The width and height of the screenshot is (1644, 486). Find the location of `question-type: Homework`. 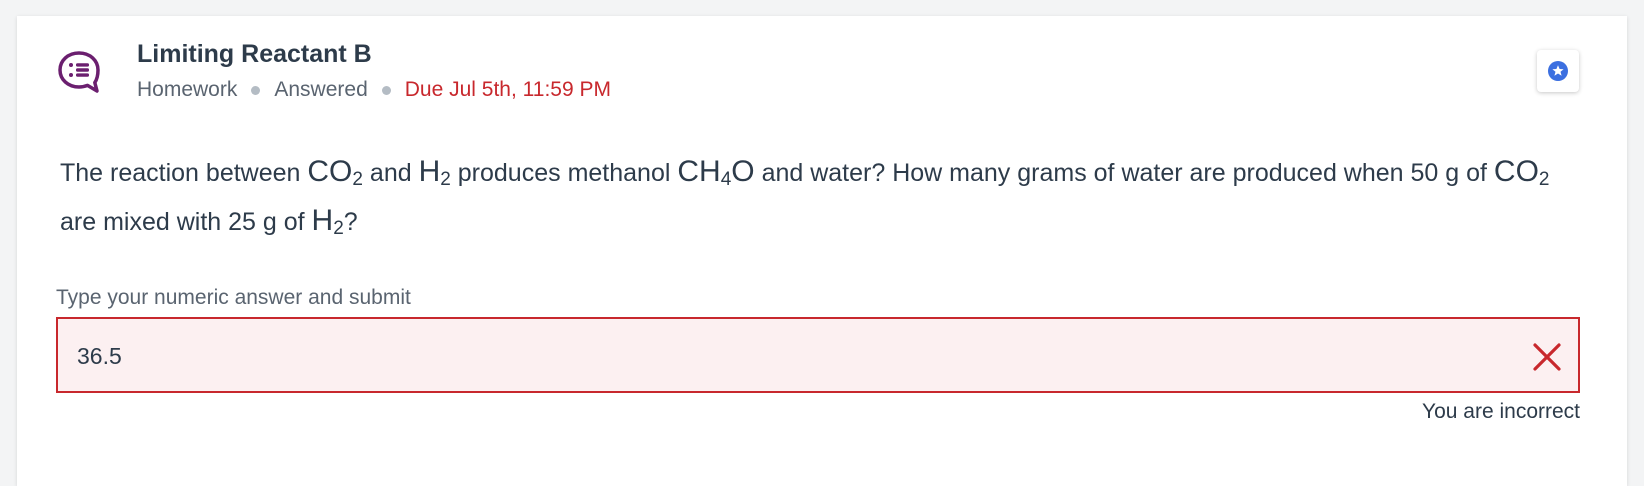

question-type: Homework is located at coordinates (187, 89).